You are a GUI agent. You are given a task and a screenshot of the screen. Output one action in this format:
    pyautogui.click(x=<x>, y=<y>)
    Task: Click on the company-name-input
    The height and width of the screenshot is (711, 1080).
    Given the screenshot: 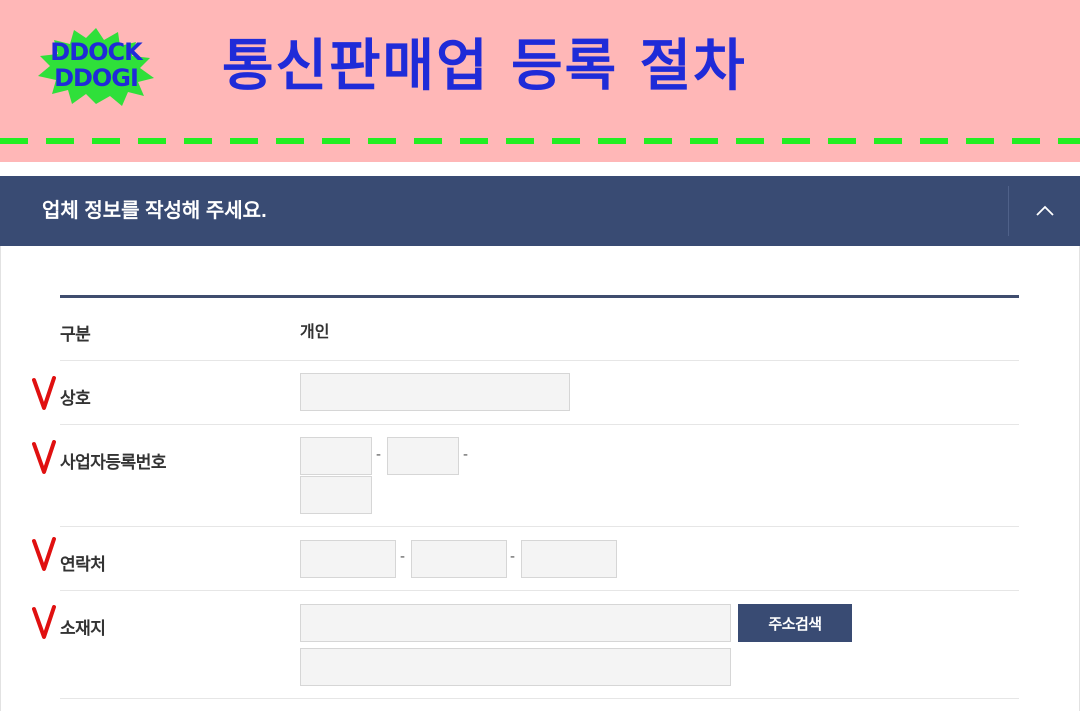 What is the action you would take?
    pyautogui.click(x=435, y=392)
    